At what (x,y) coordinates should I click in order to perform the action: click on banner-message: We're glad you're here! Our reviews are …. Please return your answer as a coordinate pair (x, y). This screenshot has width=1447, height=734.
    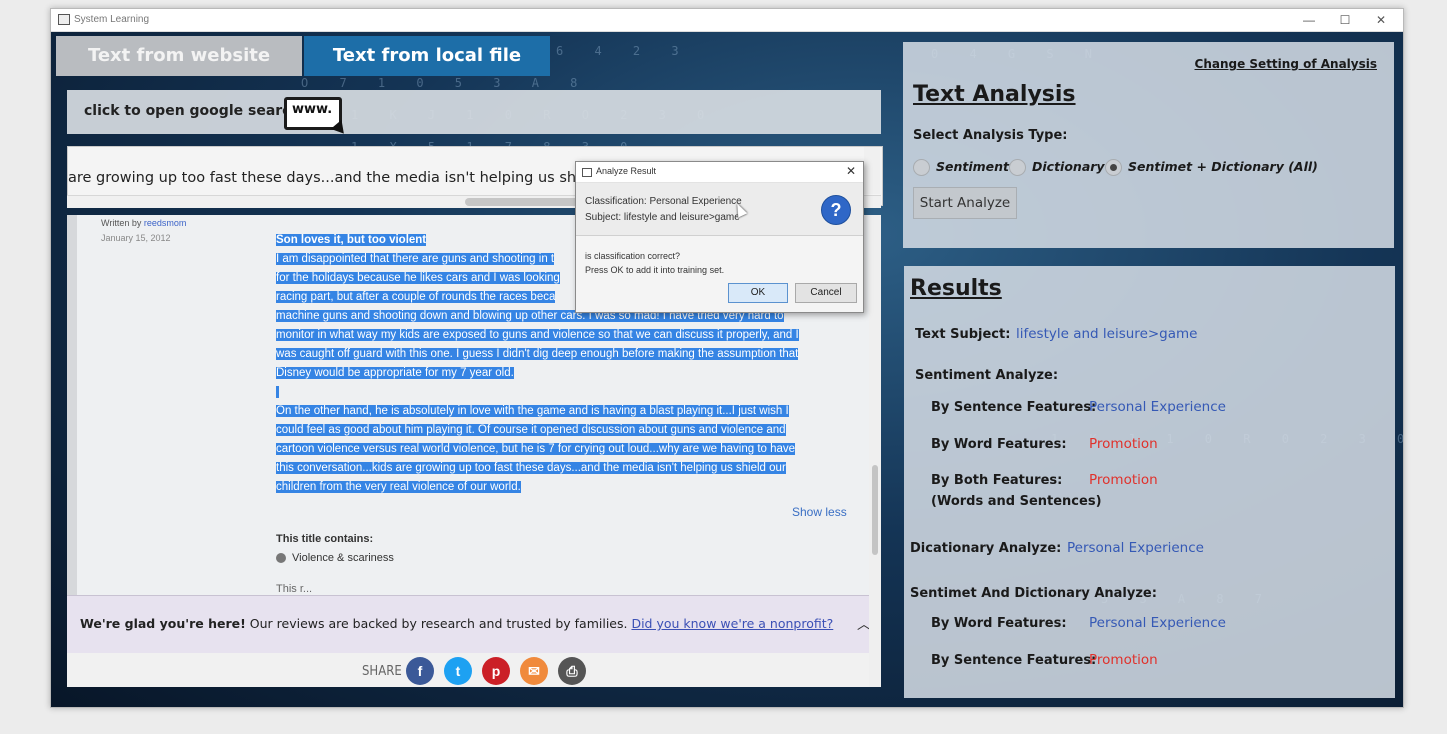
    Looking at the image, I should click on (457, 623).